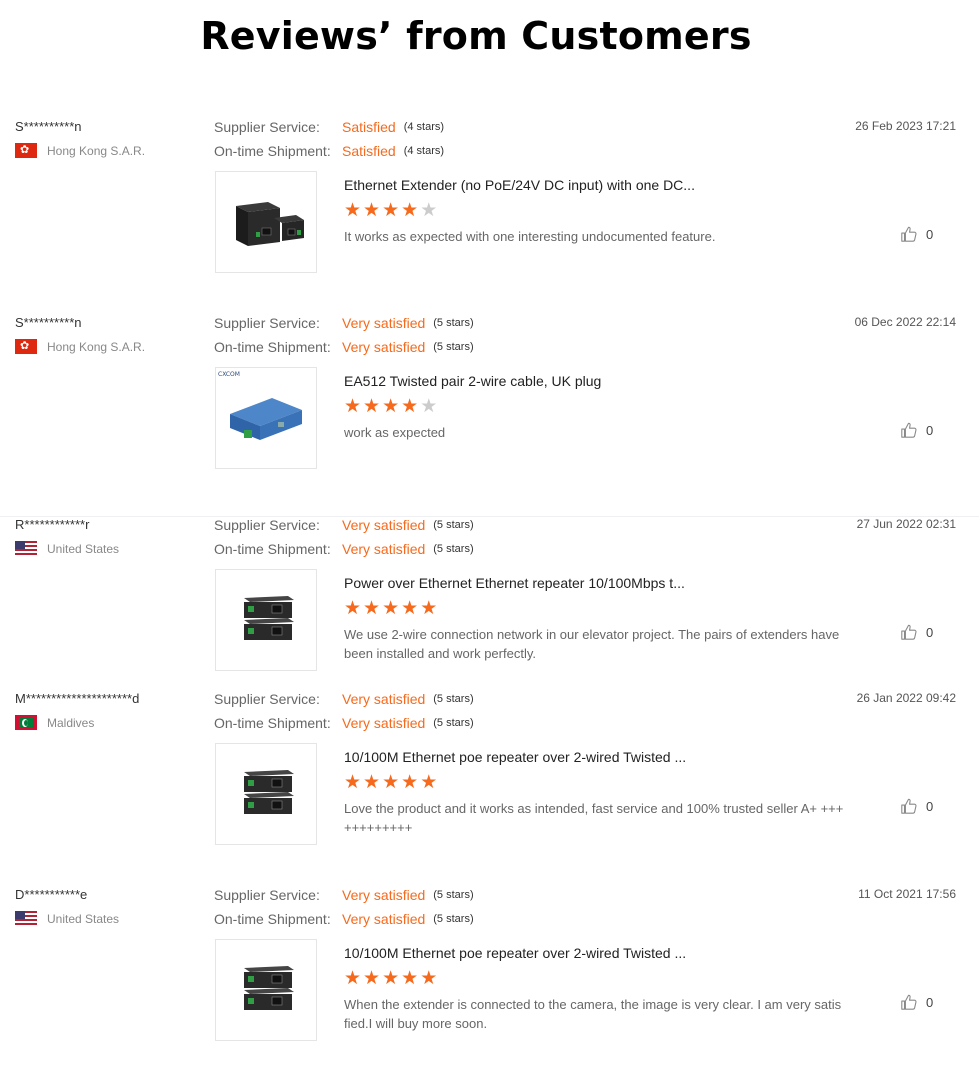 Image resolution: width=979 pixels, height=1078 pixels. What do you see at coordinates (48, 126) in the screenshot?
I see `buyer-name: S**********n` at bounding box center [48, 126].